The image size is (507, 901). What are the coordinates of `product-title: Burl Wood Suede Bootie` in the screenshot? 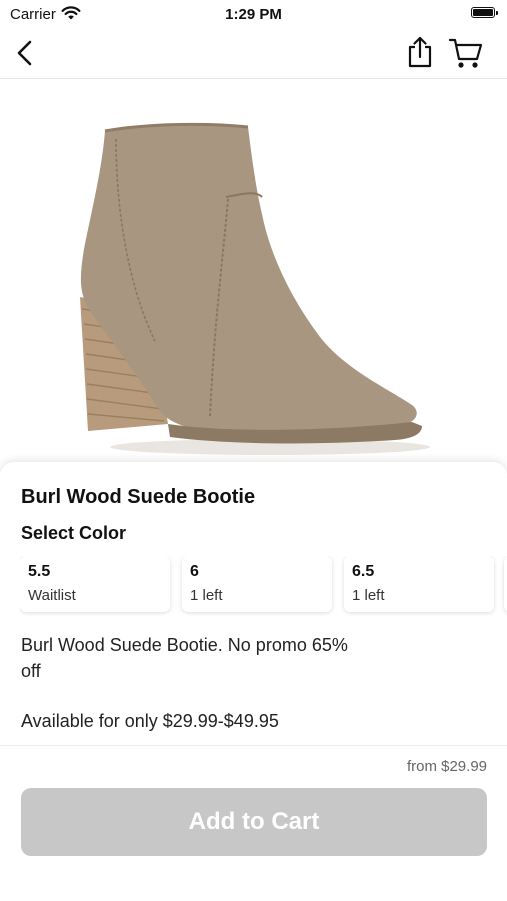 It's located at (138, 497).